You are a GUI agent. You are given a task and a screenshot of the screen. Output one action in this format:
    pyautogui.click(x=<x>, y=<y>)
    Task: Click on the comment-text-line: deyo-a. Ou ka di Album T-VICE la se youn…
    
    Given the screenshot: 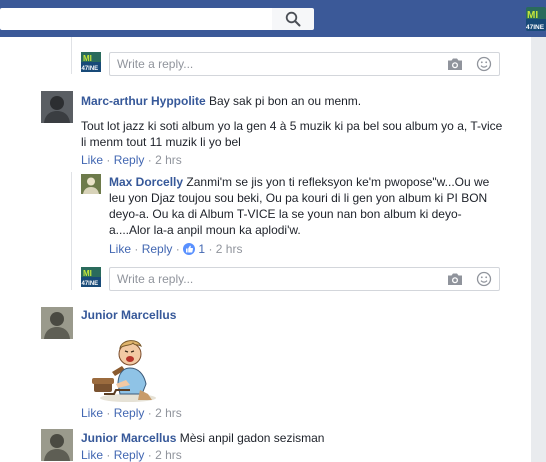 What is the action you would take?
    pyautogui.click(x=285, y=214)
    